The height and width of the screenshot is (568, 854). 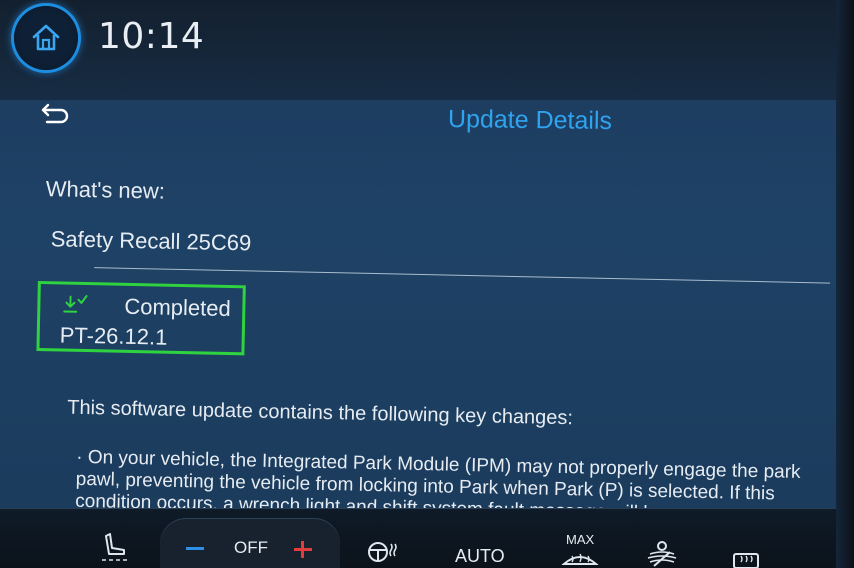 I want to click on steering-wheel-heat-icon, so click(x=383, y=551).